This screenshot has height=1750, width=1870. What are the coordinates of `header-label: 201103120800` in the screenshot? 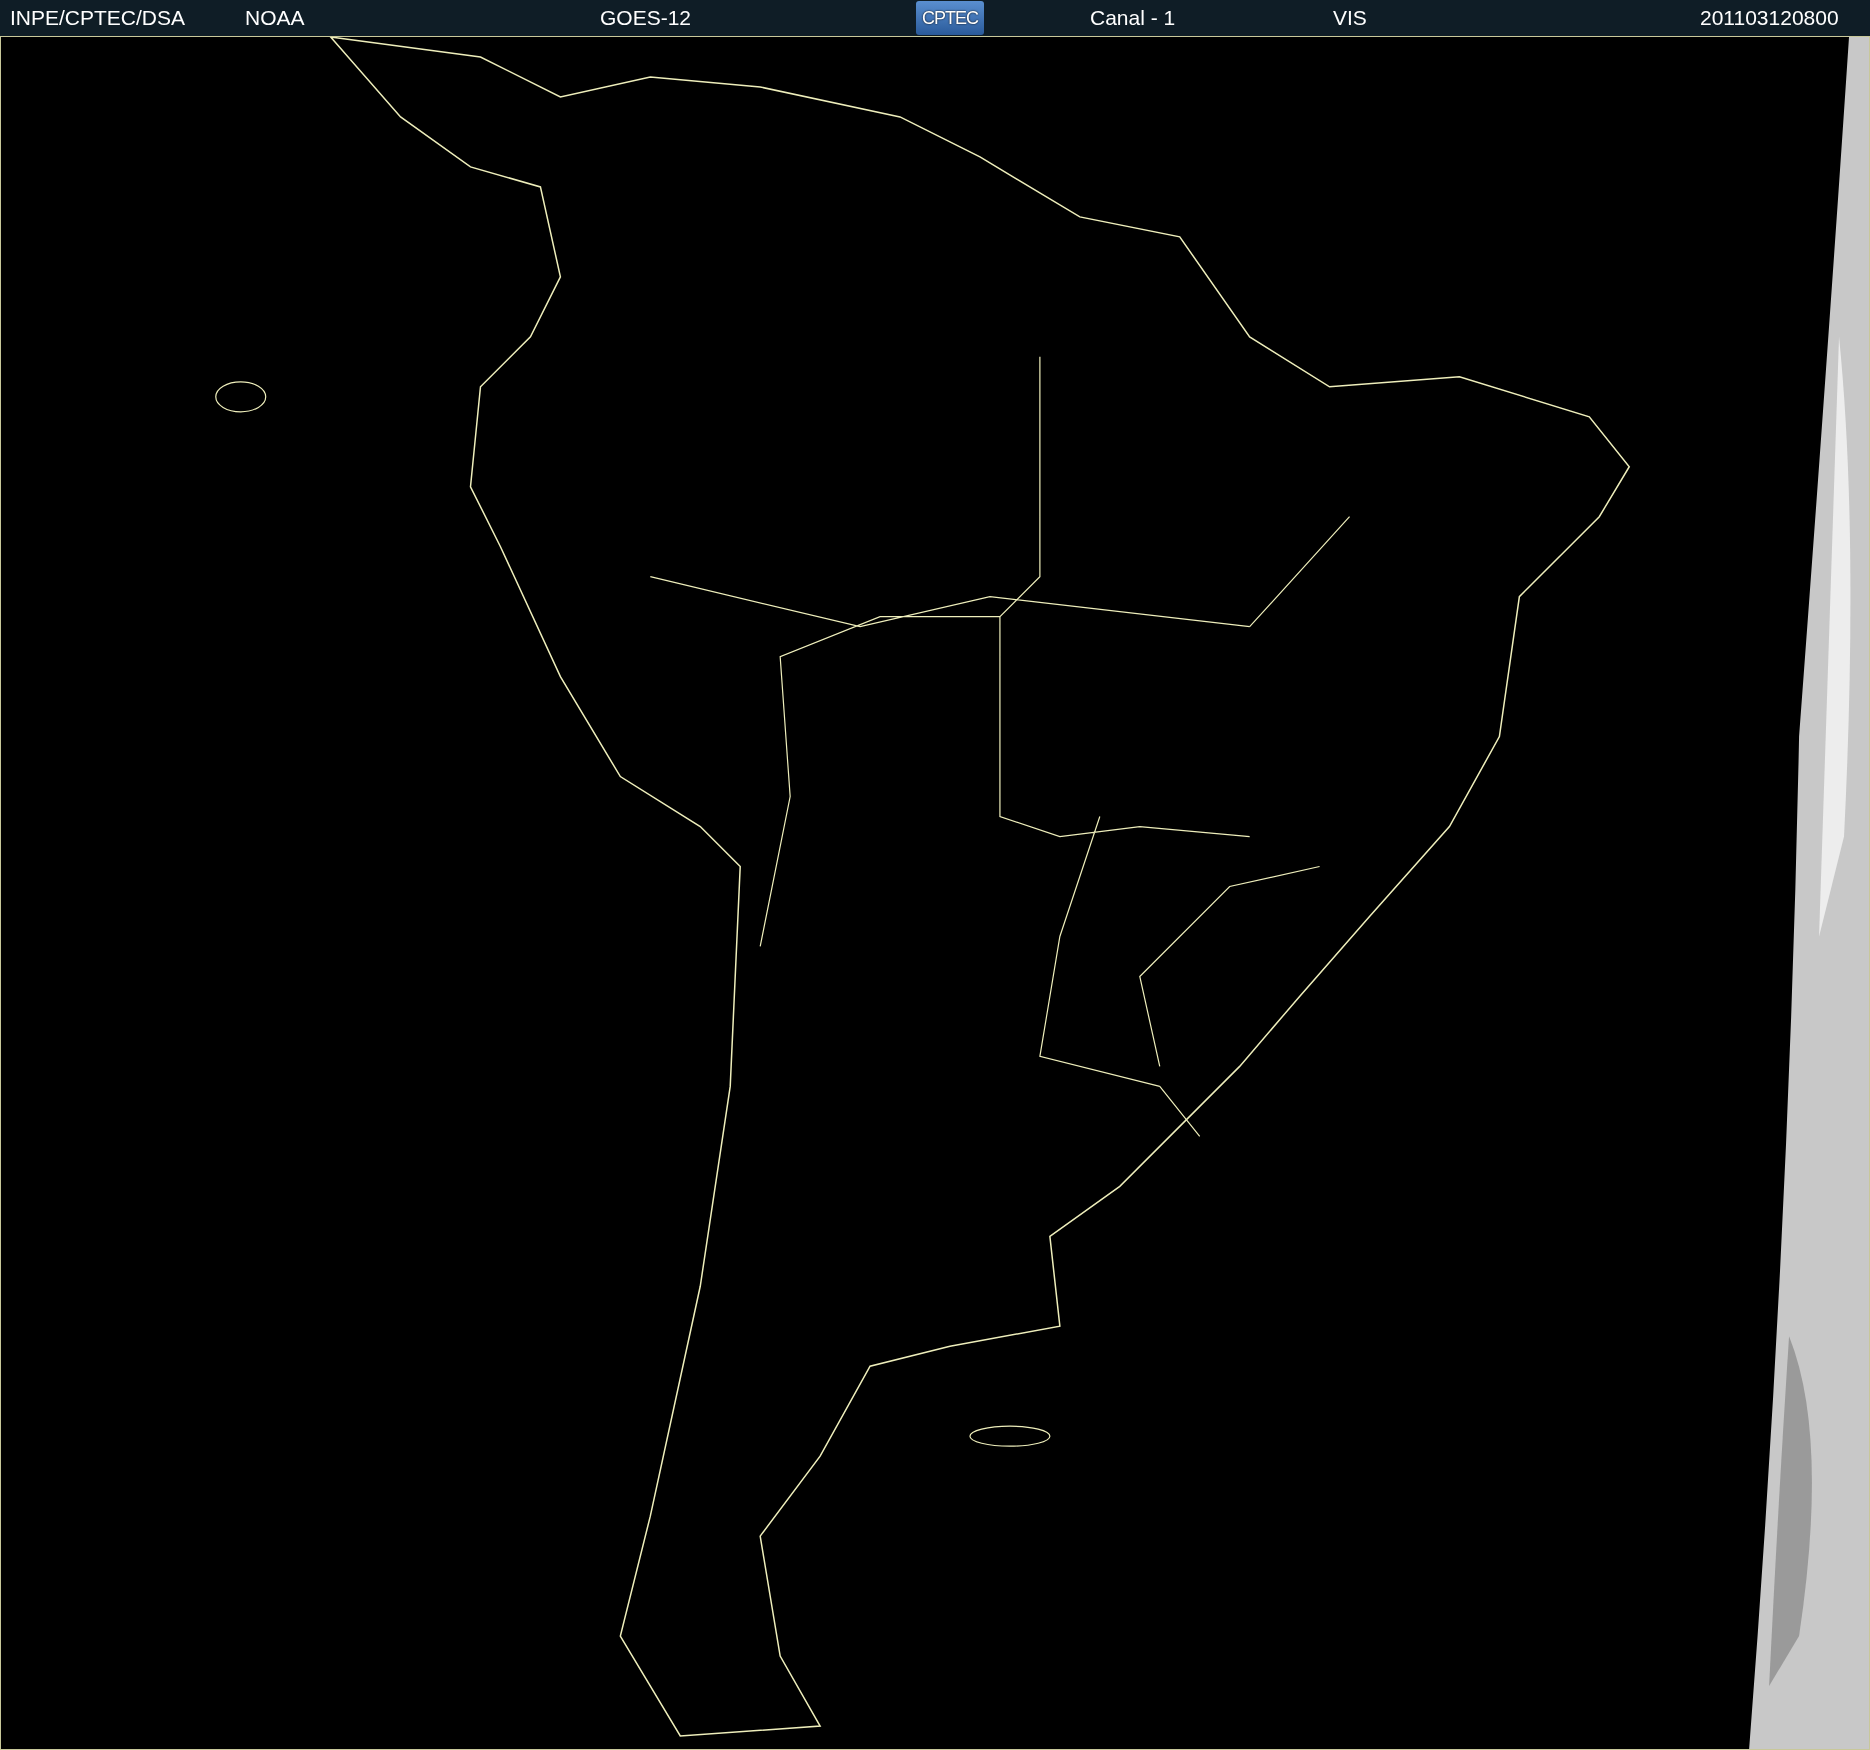 It's located at (1769, 18).